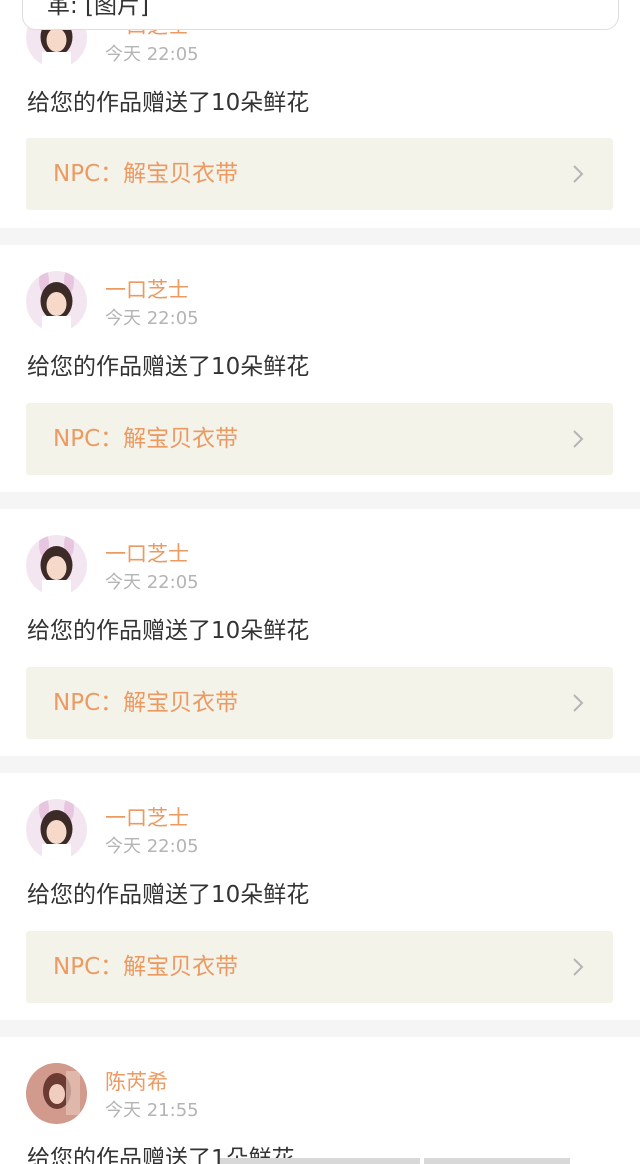  What do you see at coordinates (320, 1100) in the screenshot?
I see `notification-card: 陈芮希 今天 21:55 给您的作品赠送了1朵鲜花` at bounding box center [320, 1100].